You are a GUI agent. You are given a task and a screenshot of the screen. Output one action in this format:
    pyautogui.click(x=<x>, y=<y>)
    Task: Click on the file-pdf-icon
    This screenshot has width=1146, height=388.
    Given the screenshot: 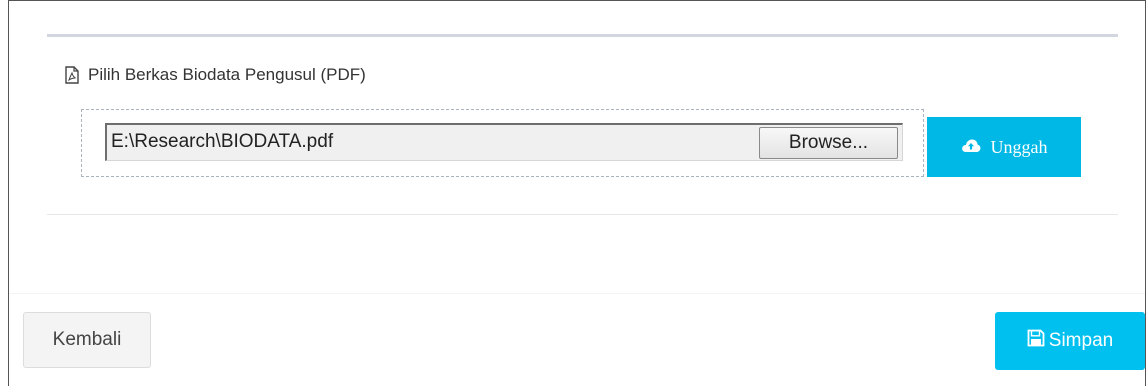 What is the action you would take?
    pyautogui.click(x=72, y=75)
    